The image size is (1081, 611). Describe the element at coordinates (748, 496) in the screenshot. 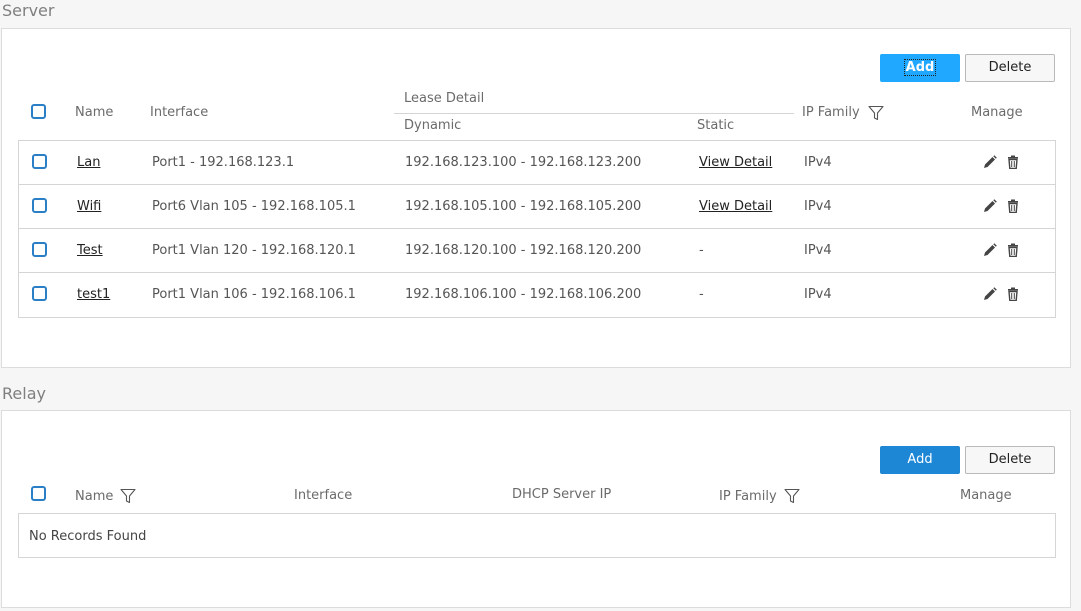

I see `relay-header-ip-family: IP Family` at that location.